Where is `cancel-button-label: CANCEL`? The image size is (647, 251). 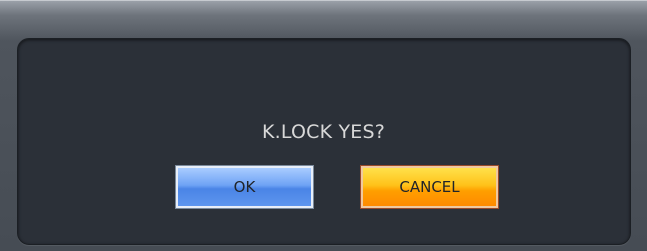
cancel-button-label: CANCEL is located at coordinates (429, 187).